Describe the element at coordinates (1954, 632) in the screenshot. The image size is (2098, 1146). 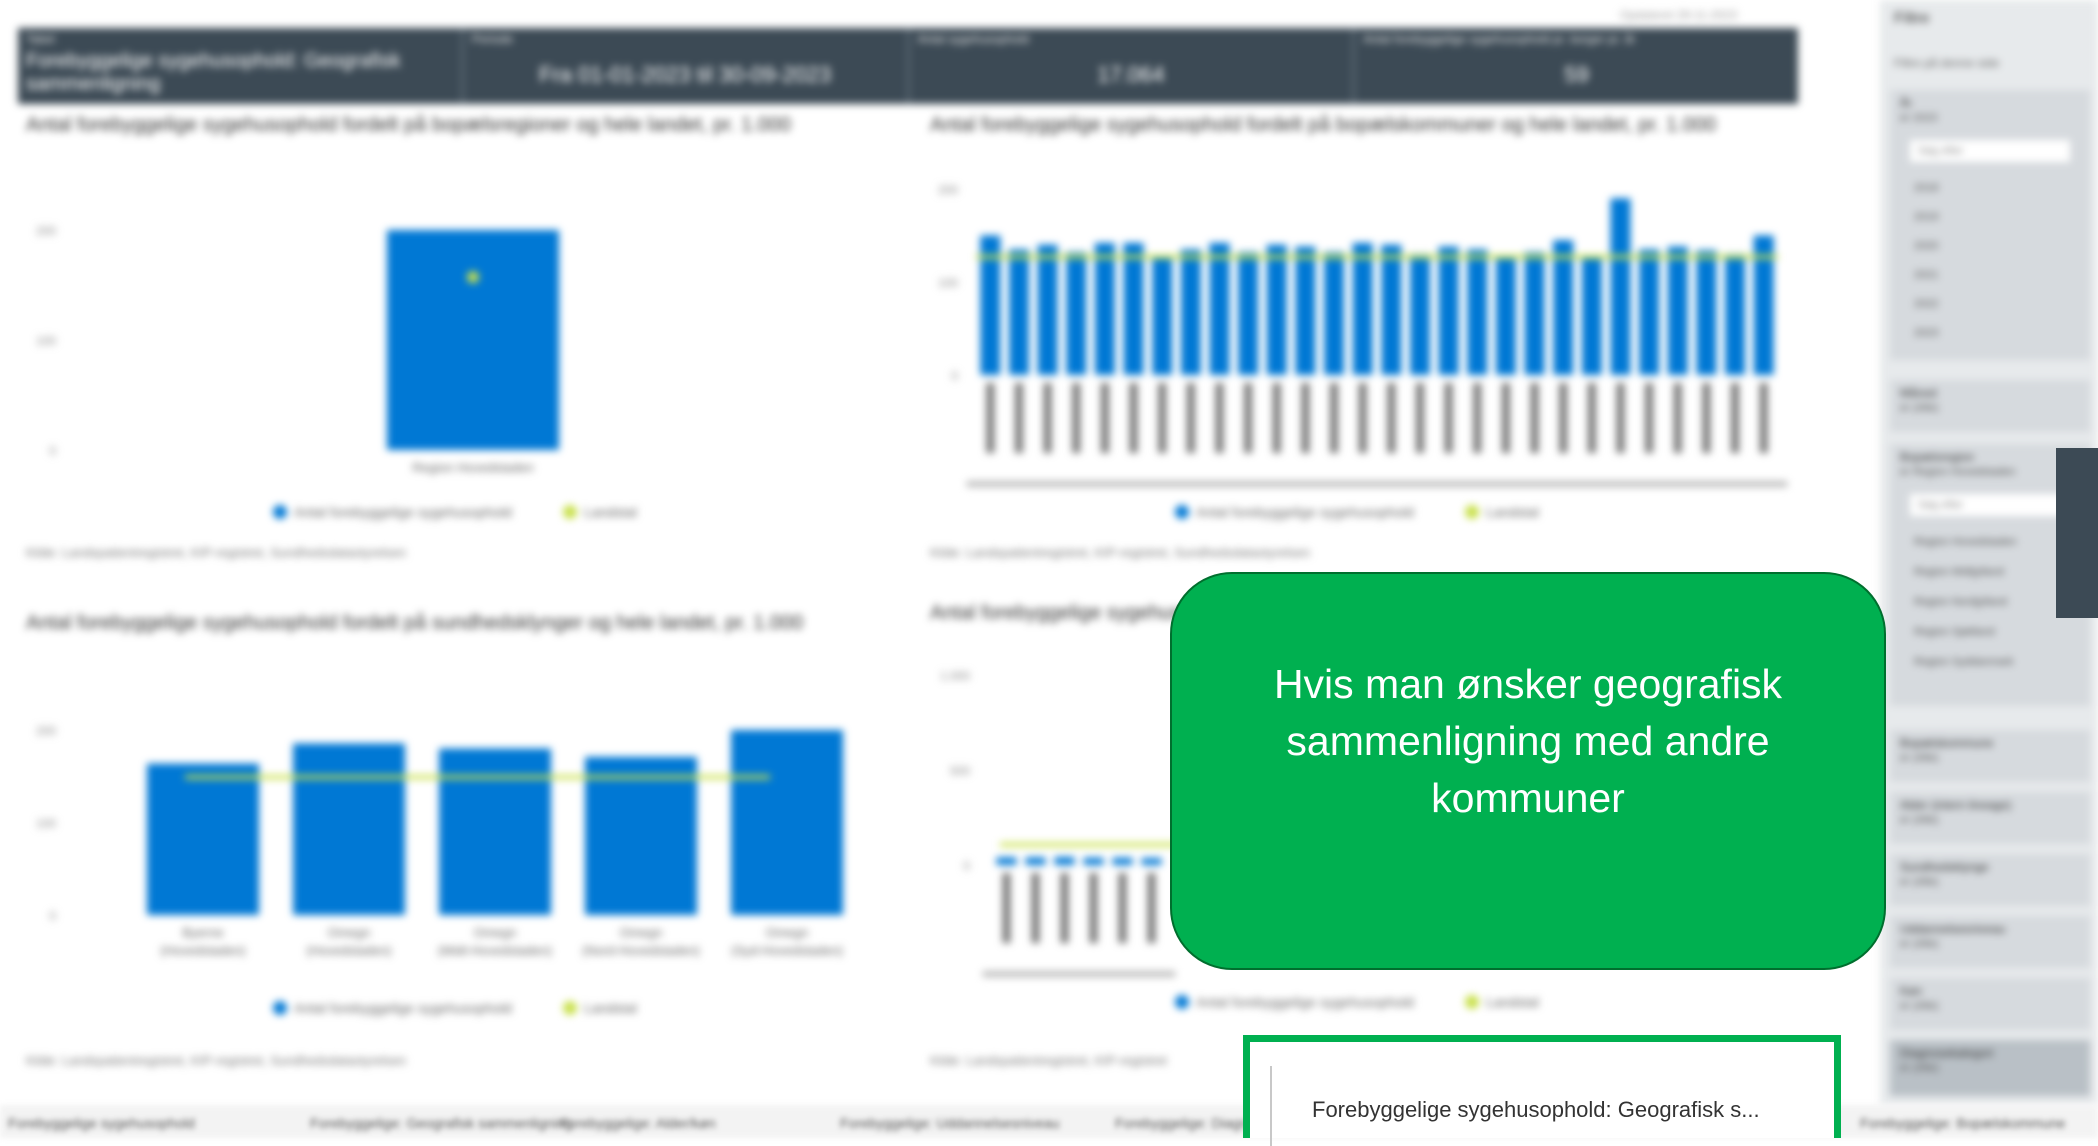
I see `filter-option: Region Sjælland` at that location.